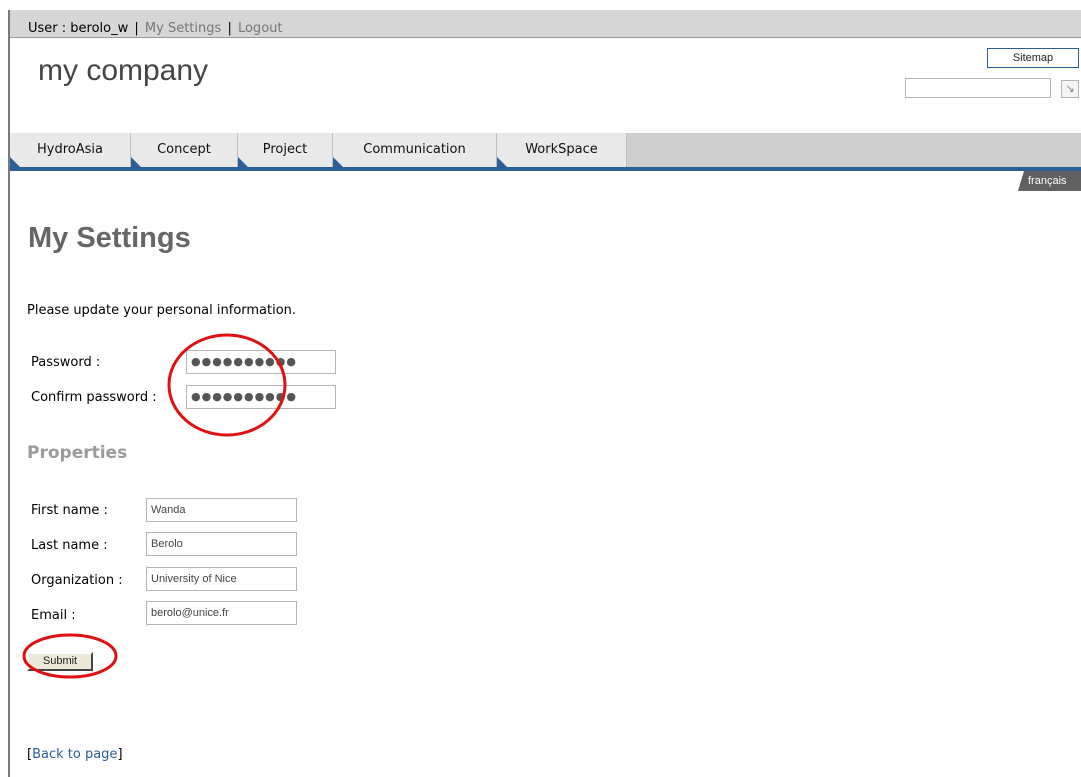  What do you see at coordinates (183, 28) in the screenshot?
I see `my-settings-link: My Settings` at bounding box center [183, 28].